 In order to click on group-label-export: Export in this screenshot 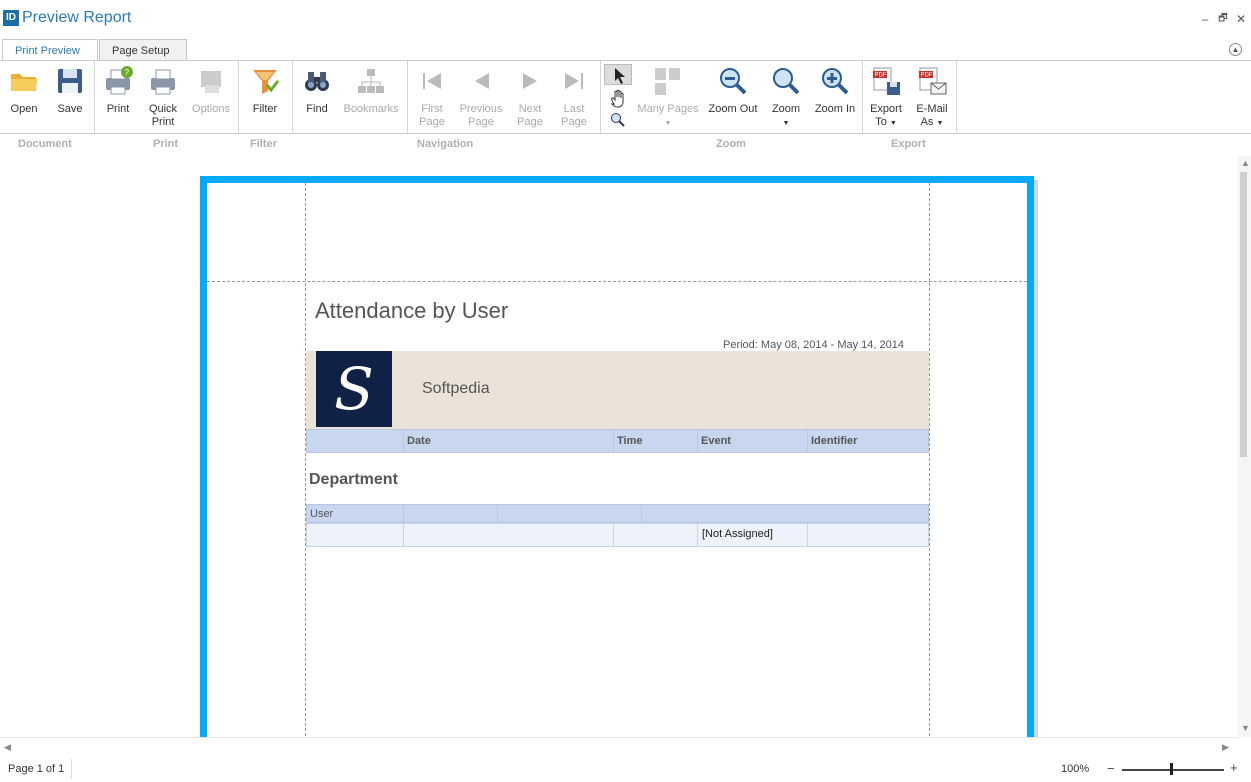, I will do `click(908, 144)`.